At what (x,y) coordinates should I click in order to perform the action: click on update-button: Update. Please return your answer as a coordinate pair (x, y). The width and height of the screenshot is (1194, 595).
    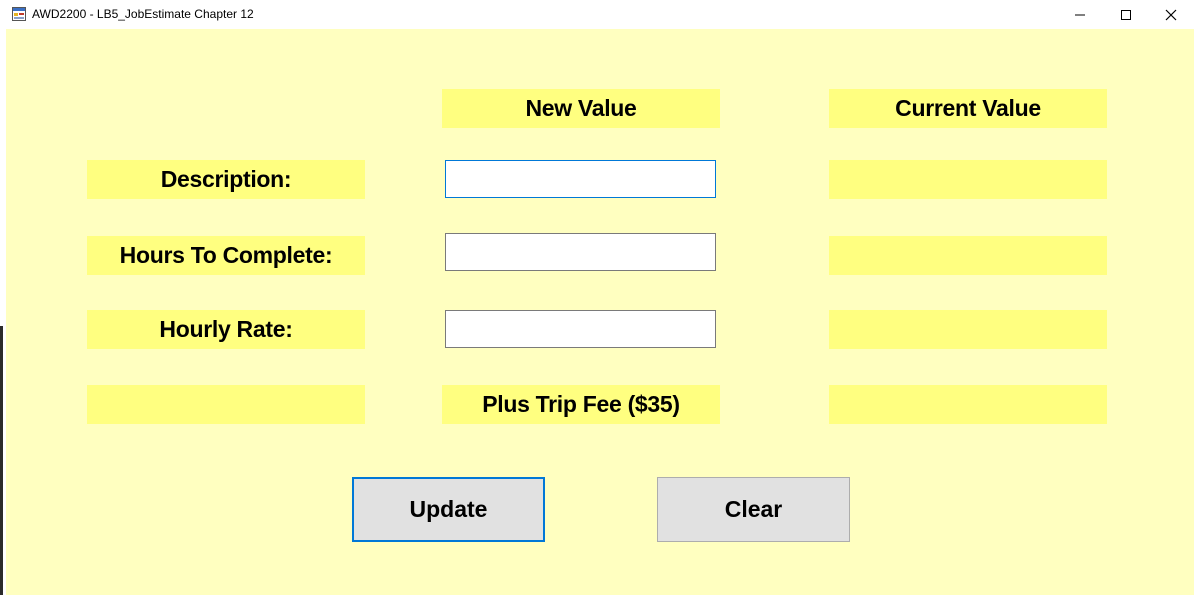
    Looking at the image, I should click on (448, 509).